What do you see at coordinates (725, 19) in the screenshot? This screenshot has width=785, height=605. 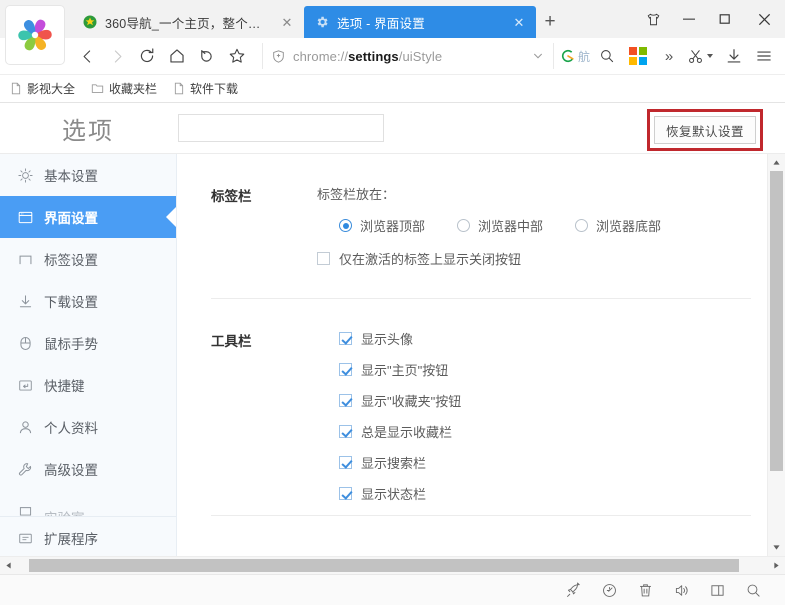 I see `maximize-button` at bounding box center [725, 19].